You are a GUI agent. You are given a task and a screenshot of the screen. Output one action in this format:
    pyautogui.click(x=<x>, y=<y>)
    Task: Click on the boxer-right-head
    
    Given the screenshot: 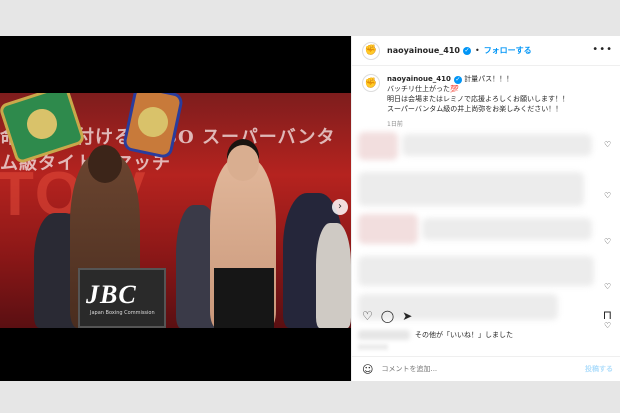 What is the action you would take?
    pyautogui.click(x=243, y=163)
    